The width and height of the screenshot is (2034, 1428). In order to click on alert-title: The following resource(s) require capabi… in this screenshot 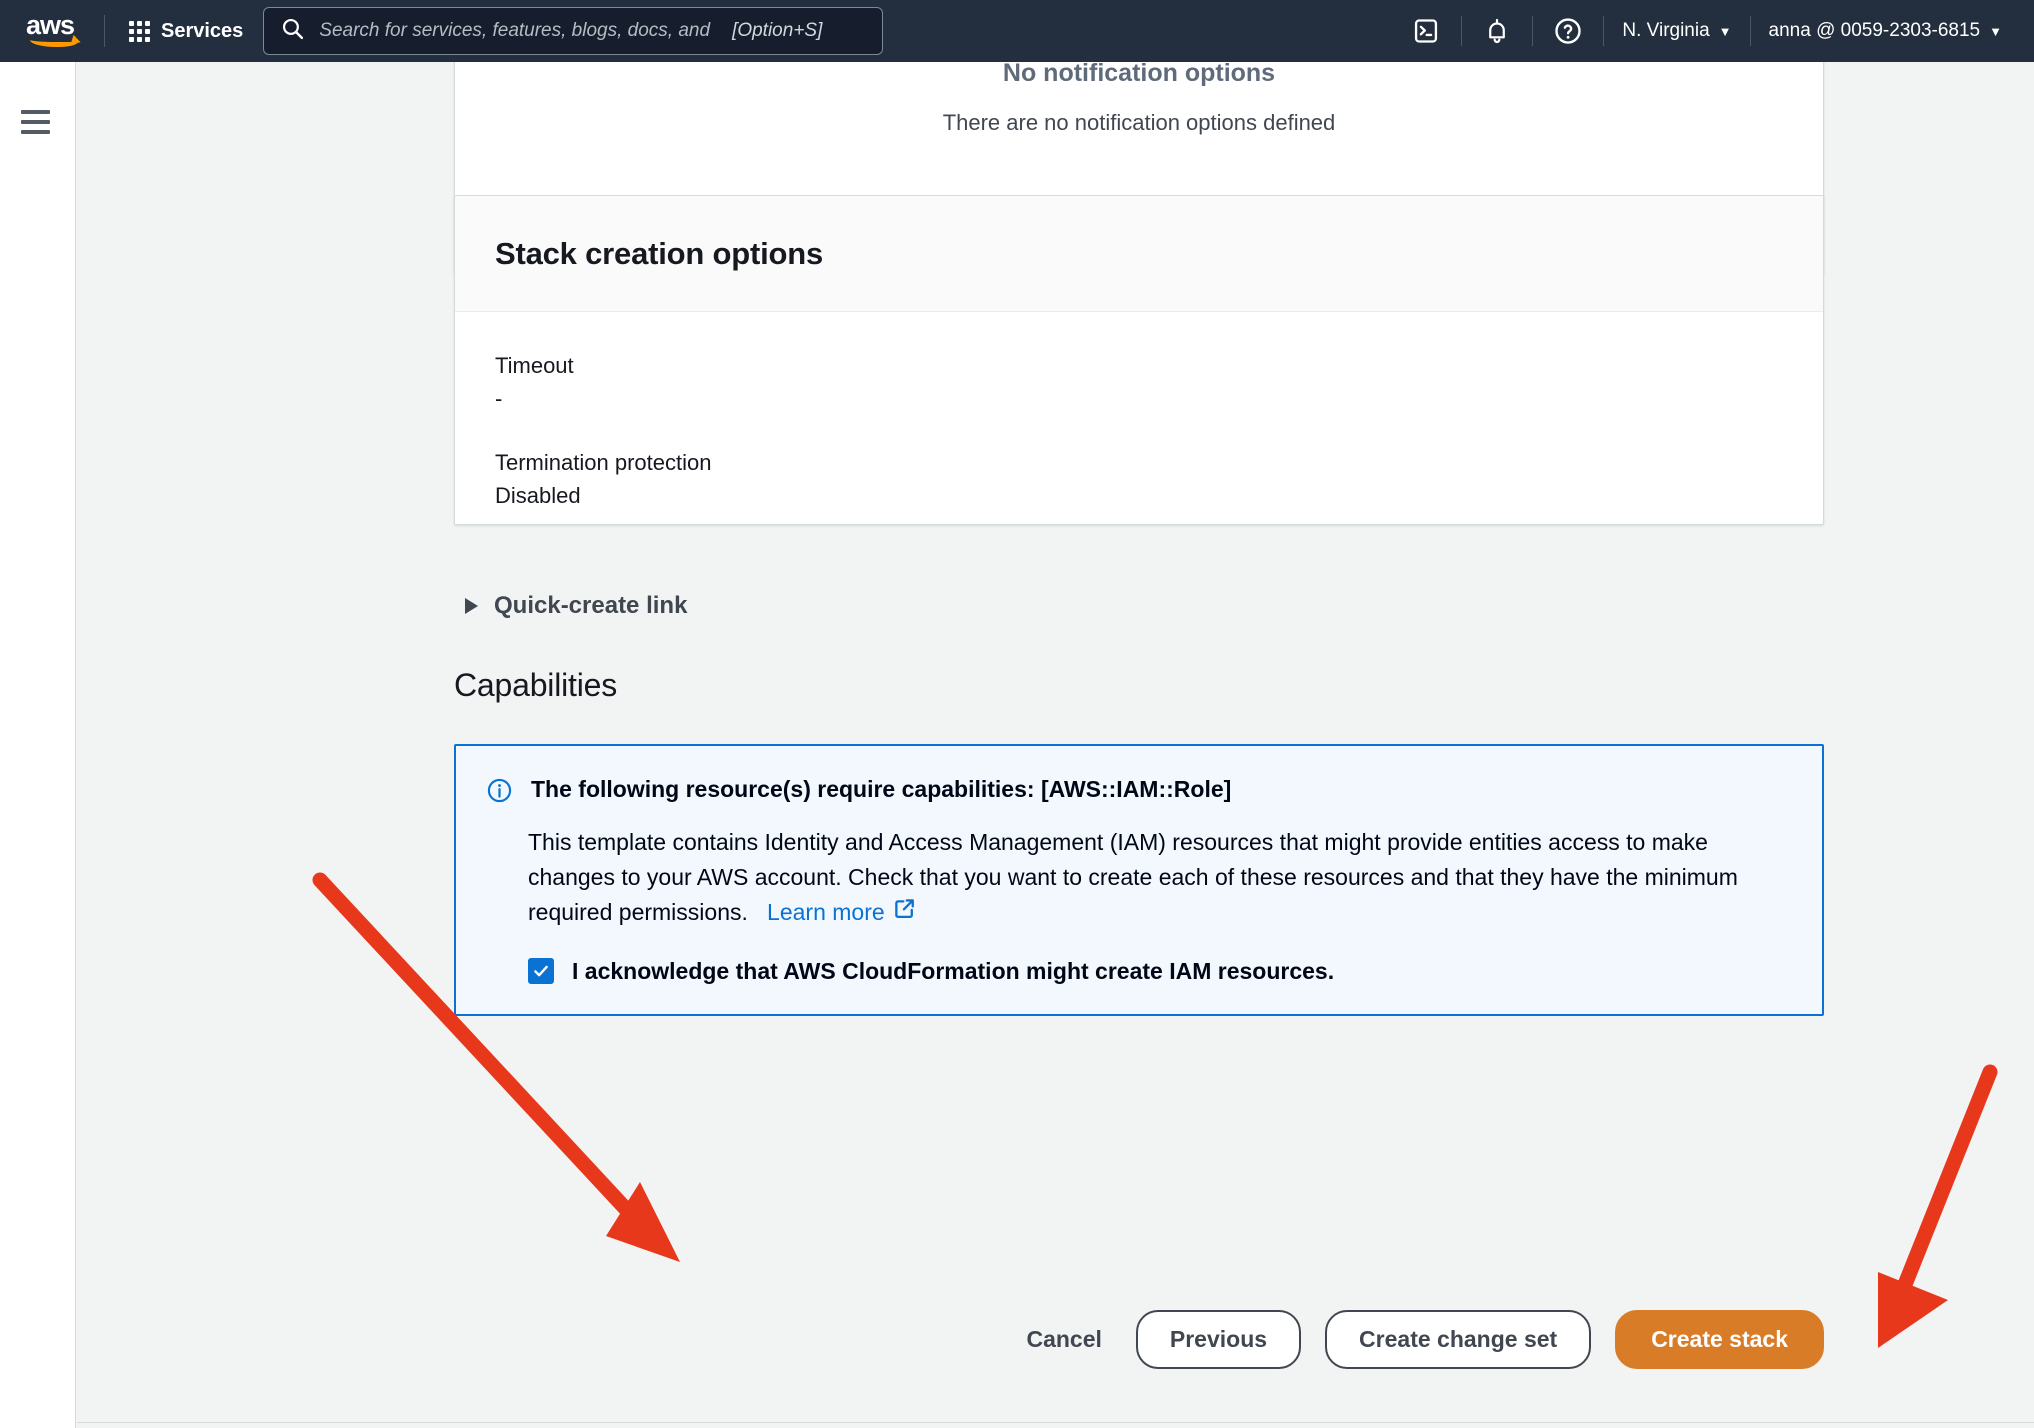, I will do `click(881, 789)`.